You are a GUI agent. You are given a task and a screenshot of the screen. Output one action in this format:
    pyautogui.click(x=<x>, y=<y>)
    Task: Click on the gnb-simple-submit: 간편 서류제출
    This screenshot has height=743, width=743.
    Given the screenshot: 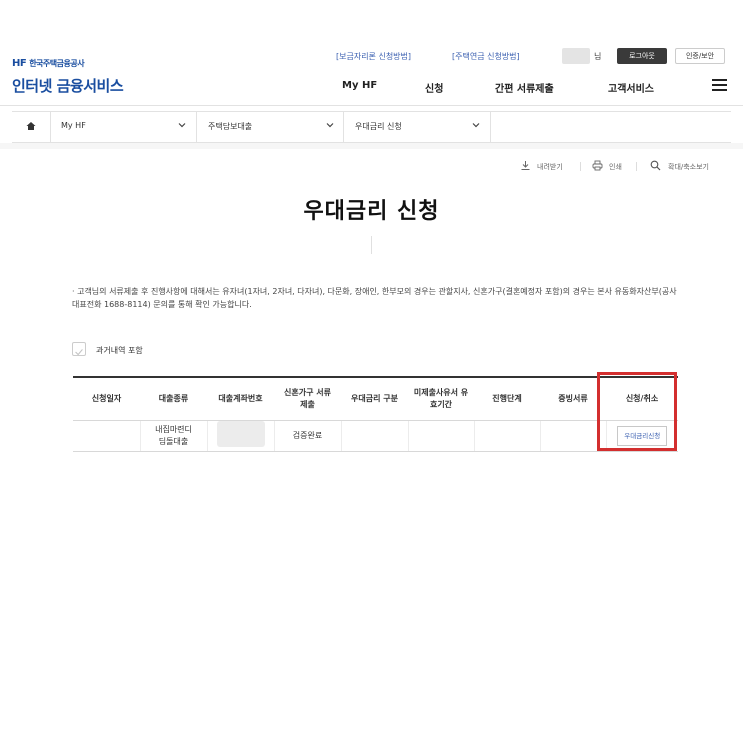 What is the action you would take?
    pyautogui.click(x=524, y=87)
    